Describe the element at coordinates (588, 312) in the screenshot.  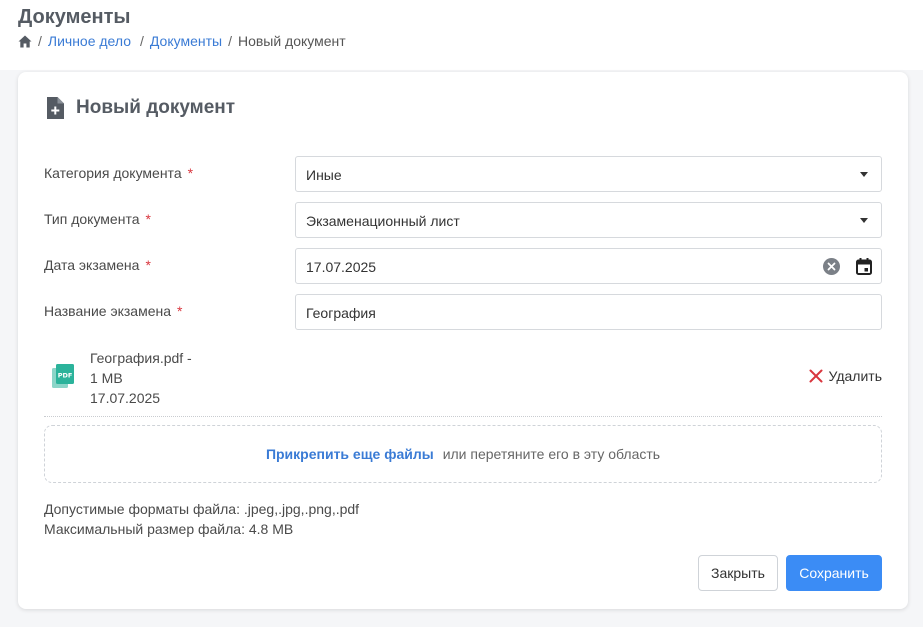
I see `exam-name-input: География` at that location.